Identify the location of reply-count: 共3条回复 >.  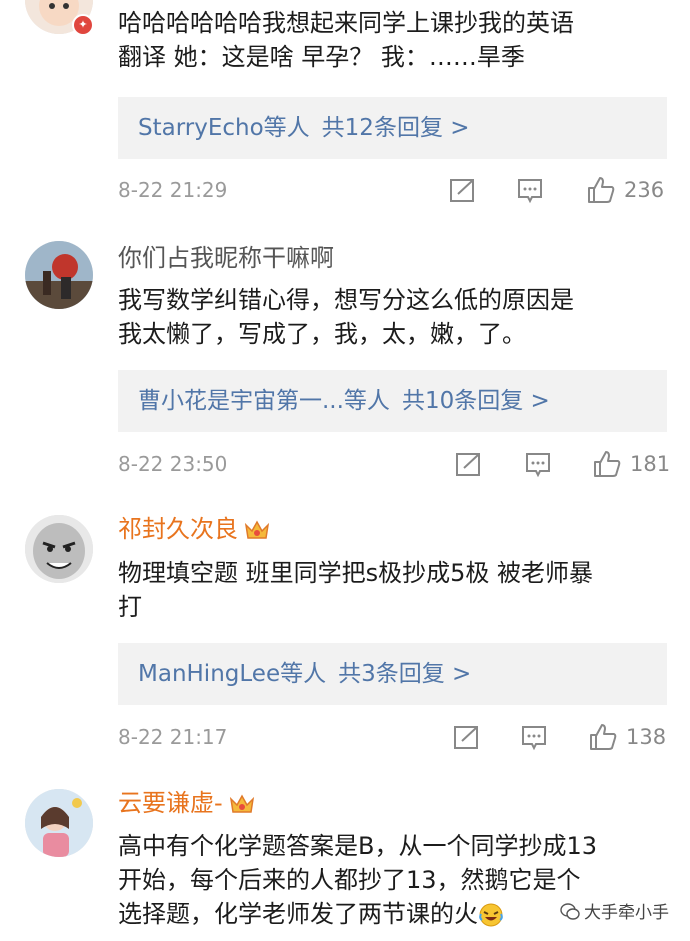
(404, 674).